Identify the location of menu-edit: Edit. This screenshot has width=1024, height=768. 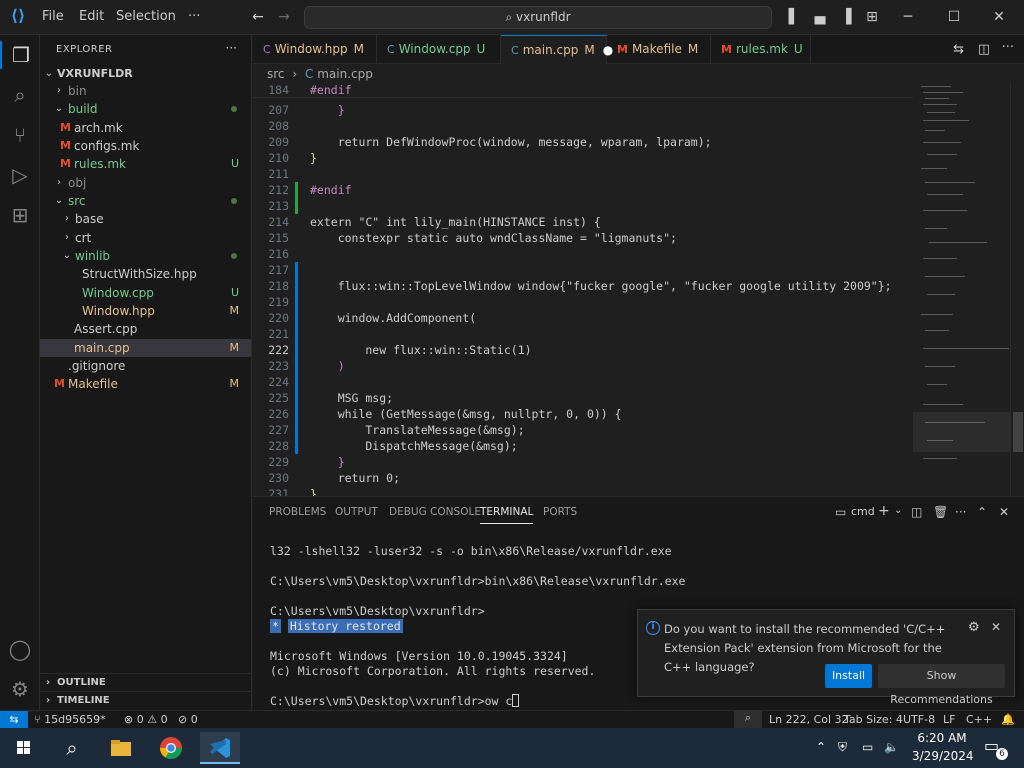
(91, 16).